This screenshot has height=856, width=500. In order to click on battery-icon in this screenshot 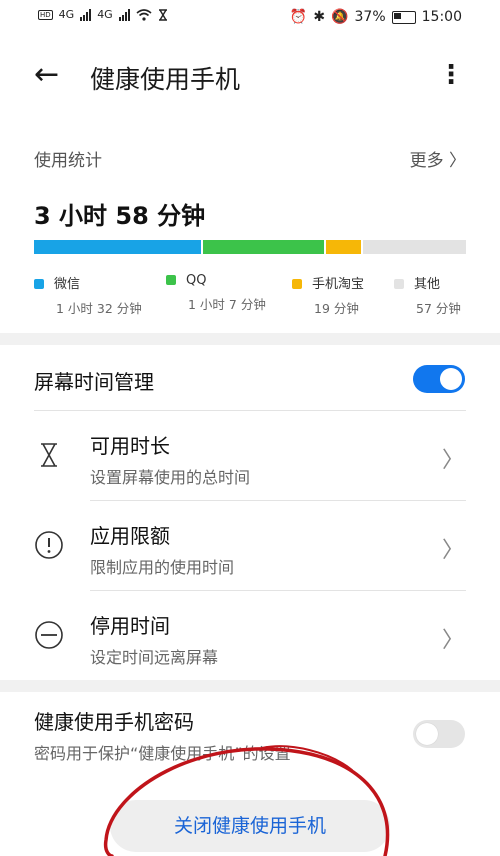, I will do `click(403, 17)`.